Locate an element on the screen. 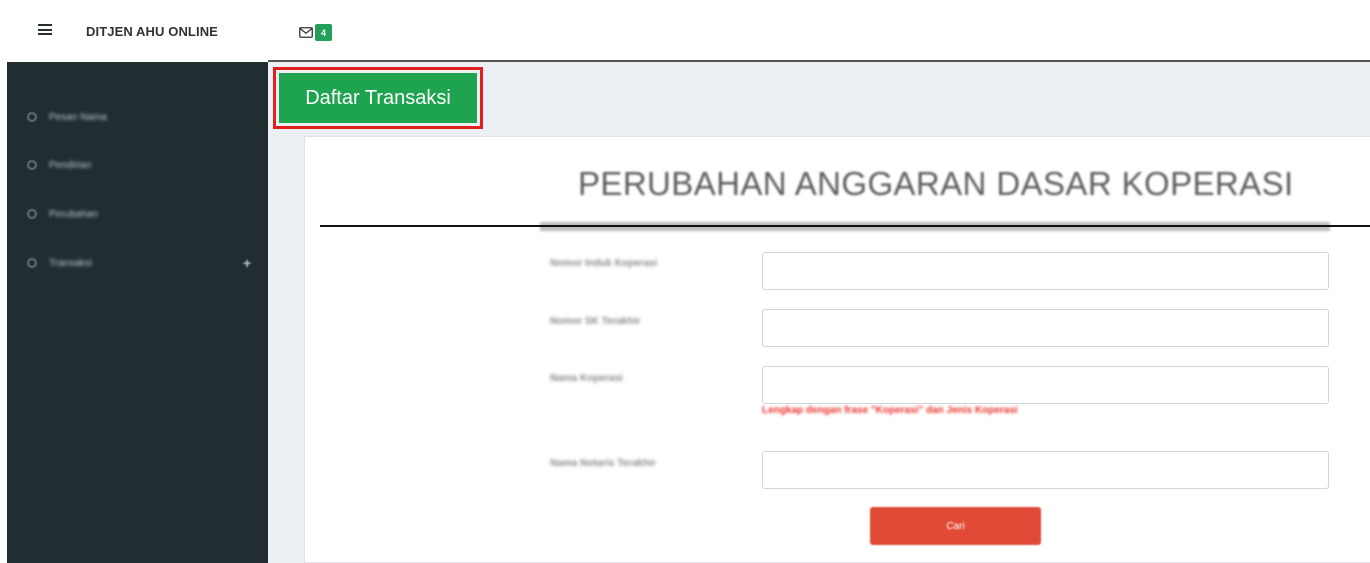 Image resolution: width=1370 pixels, height=563 pixels. nama-koperasi-label: Nama Koperasi is located at coordinates (586, 378).